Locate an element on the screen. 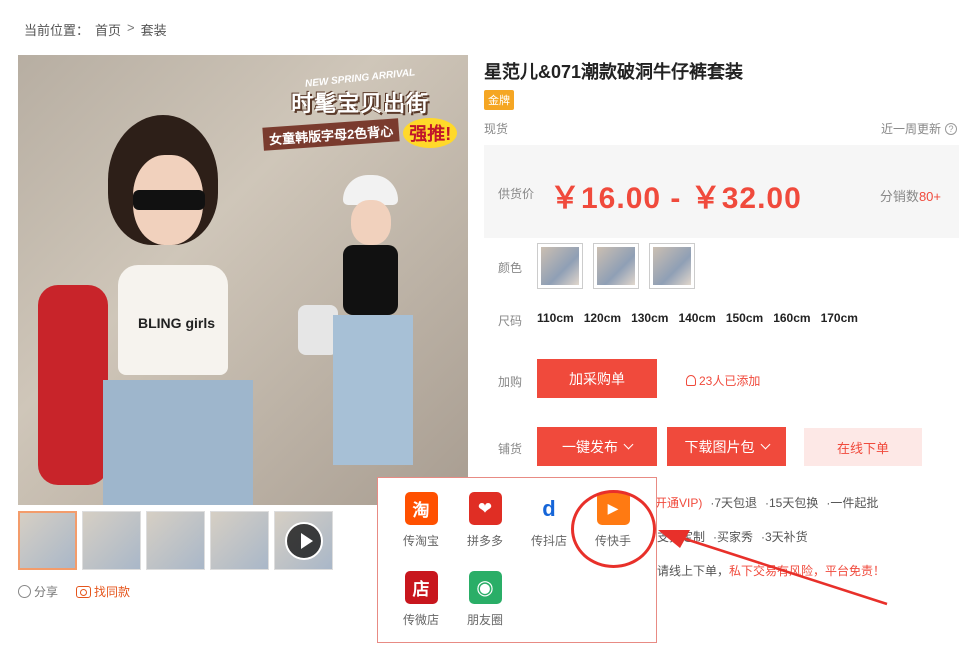 Image resolution: width=979 pixels, height=669 pixels. size-option: 150cm is located at coordinates (744, 318).